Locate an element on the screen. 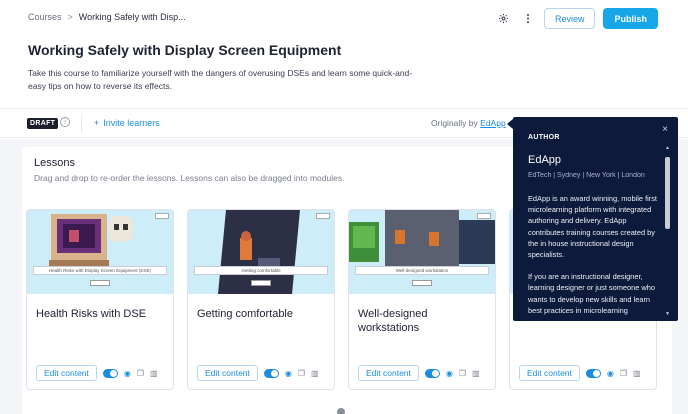 The height and width of the screenshot is (414, 688). scroll-up-icon: ▲ is located at coordinates (667, 148).